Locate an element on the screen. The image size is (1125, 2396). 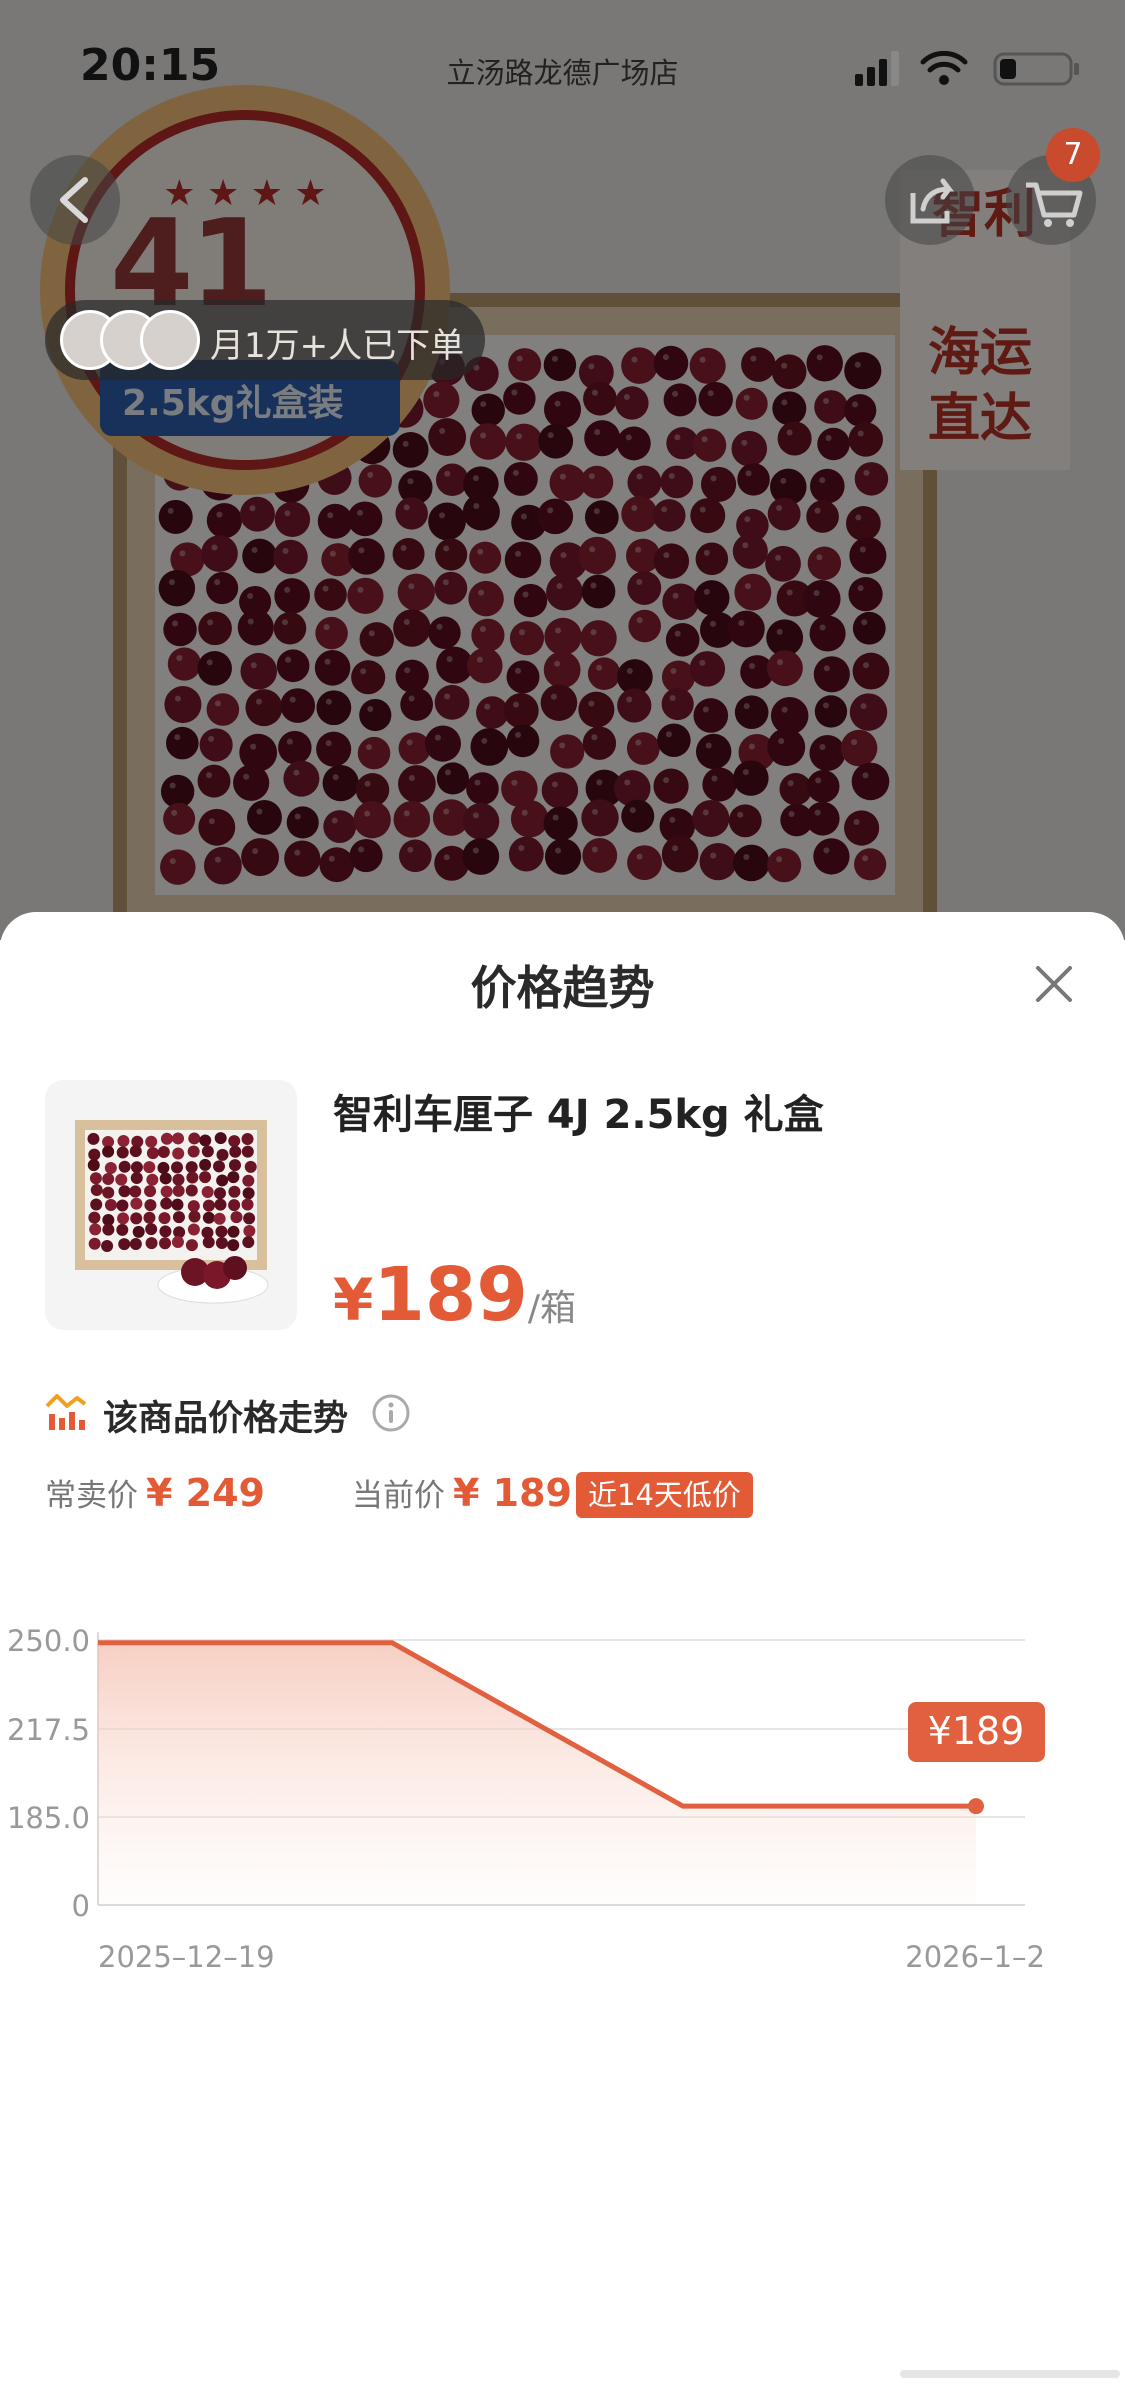
wifi-icon is located at coordinates (944, 67).